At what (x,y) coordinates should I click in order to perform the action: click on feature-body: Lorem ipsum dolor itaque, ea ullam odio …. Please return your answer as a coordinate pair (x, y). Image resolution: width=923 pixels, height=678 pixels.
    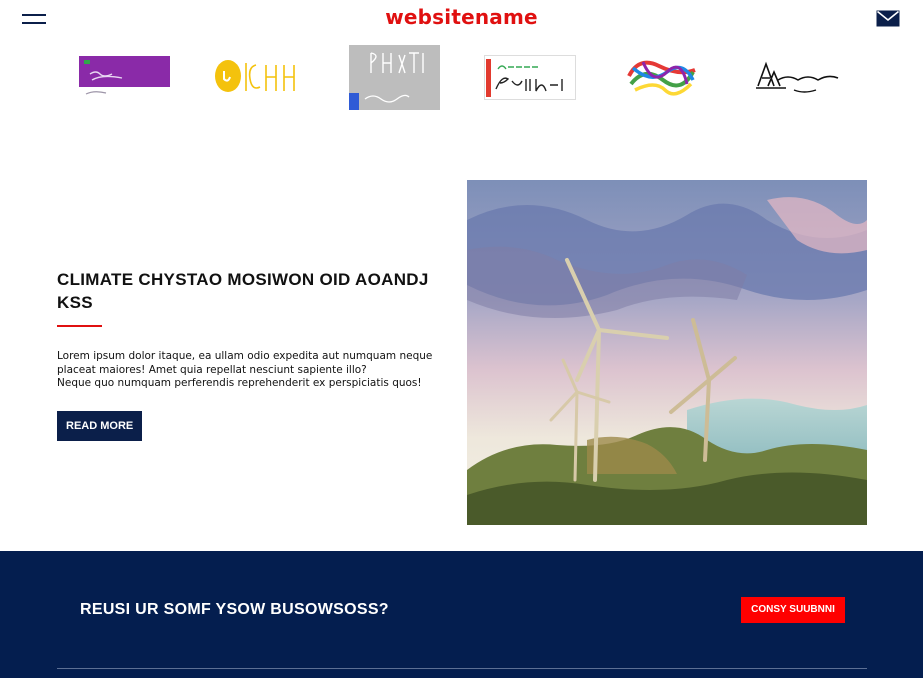
    Looking at the image, I should click on (252, 370).